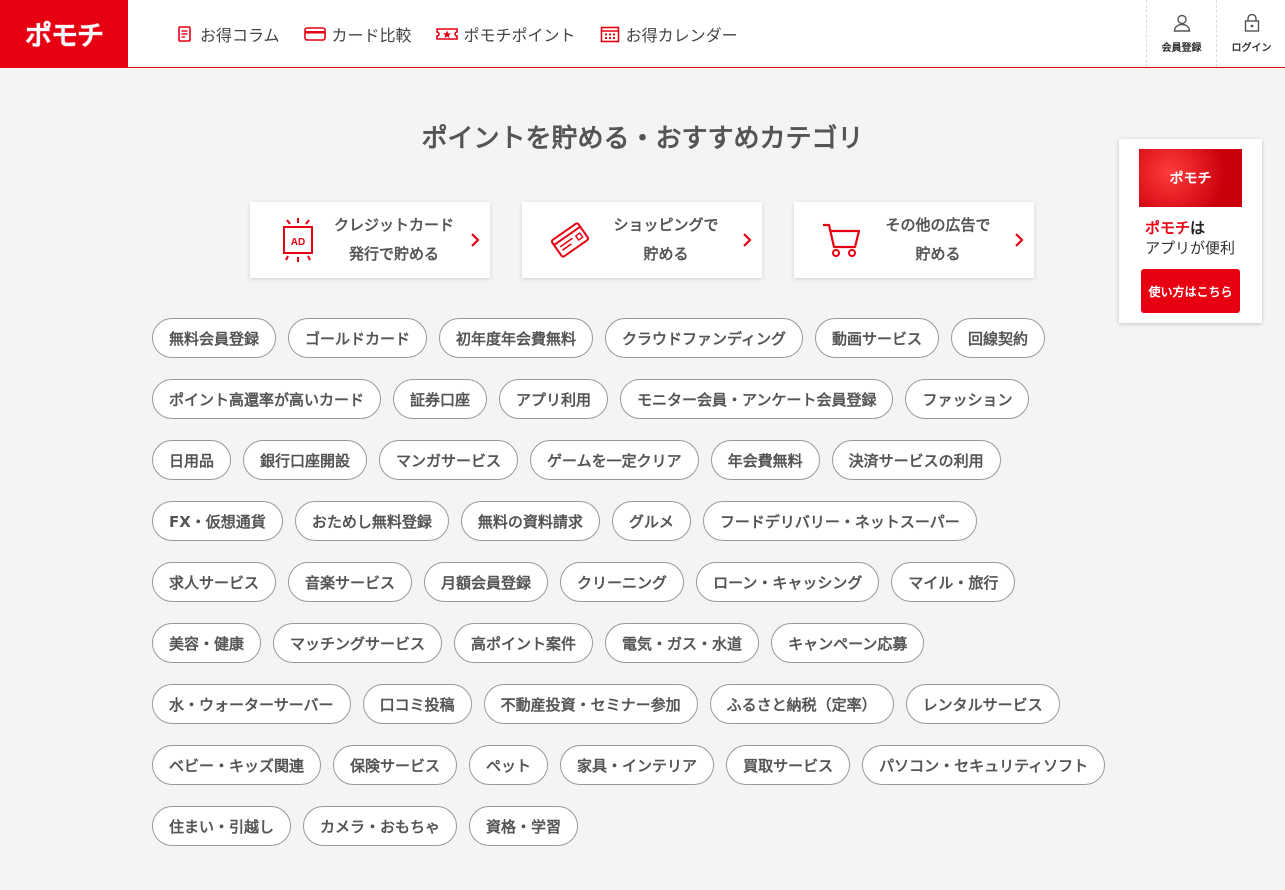  Describe the element at coordinates (519, 35) in the screenshot. I see `nav-pomochi-point-label: ポモチポイント` at that location.